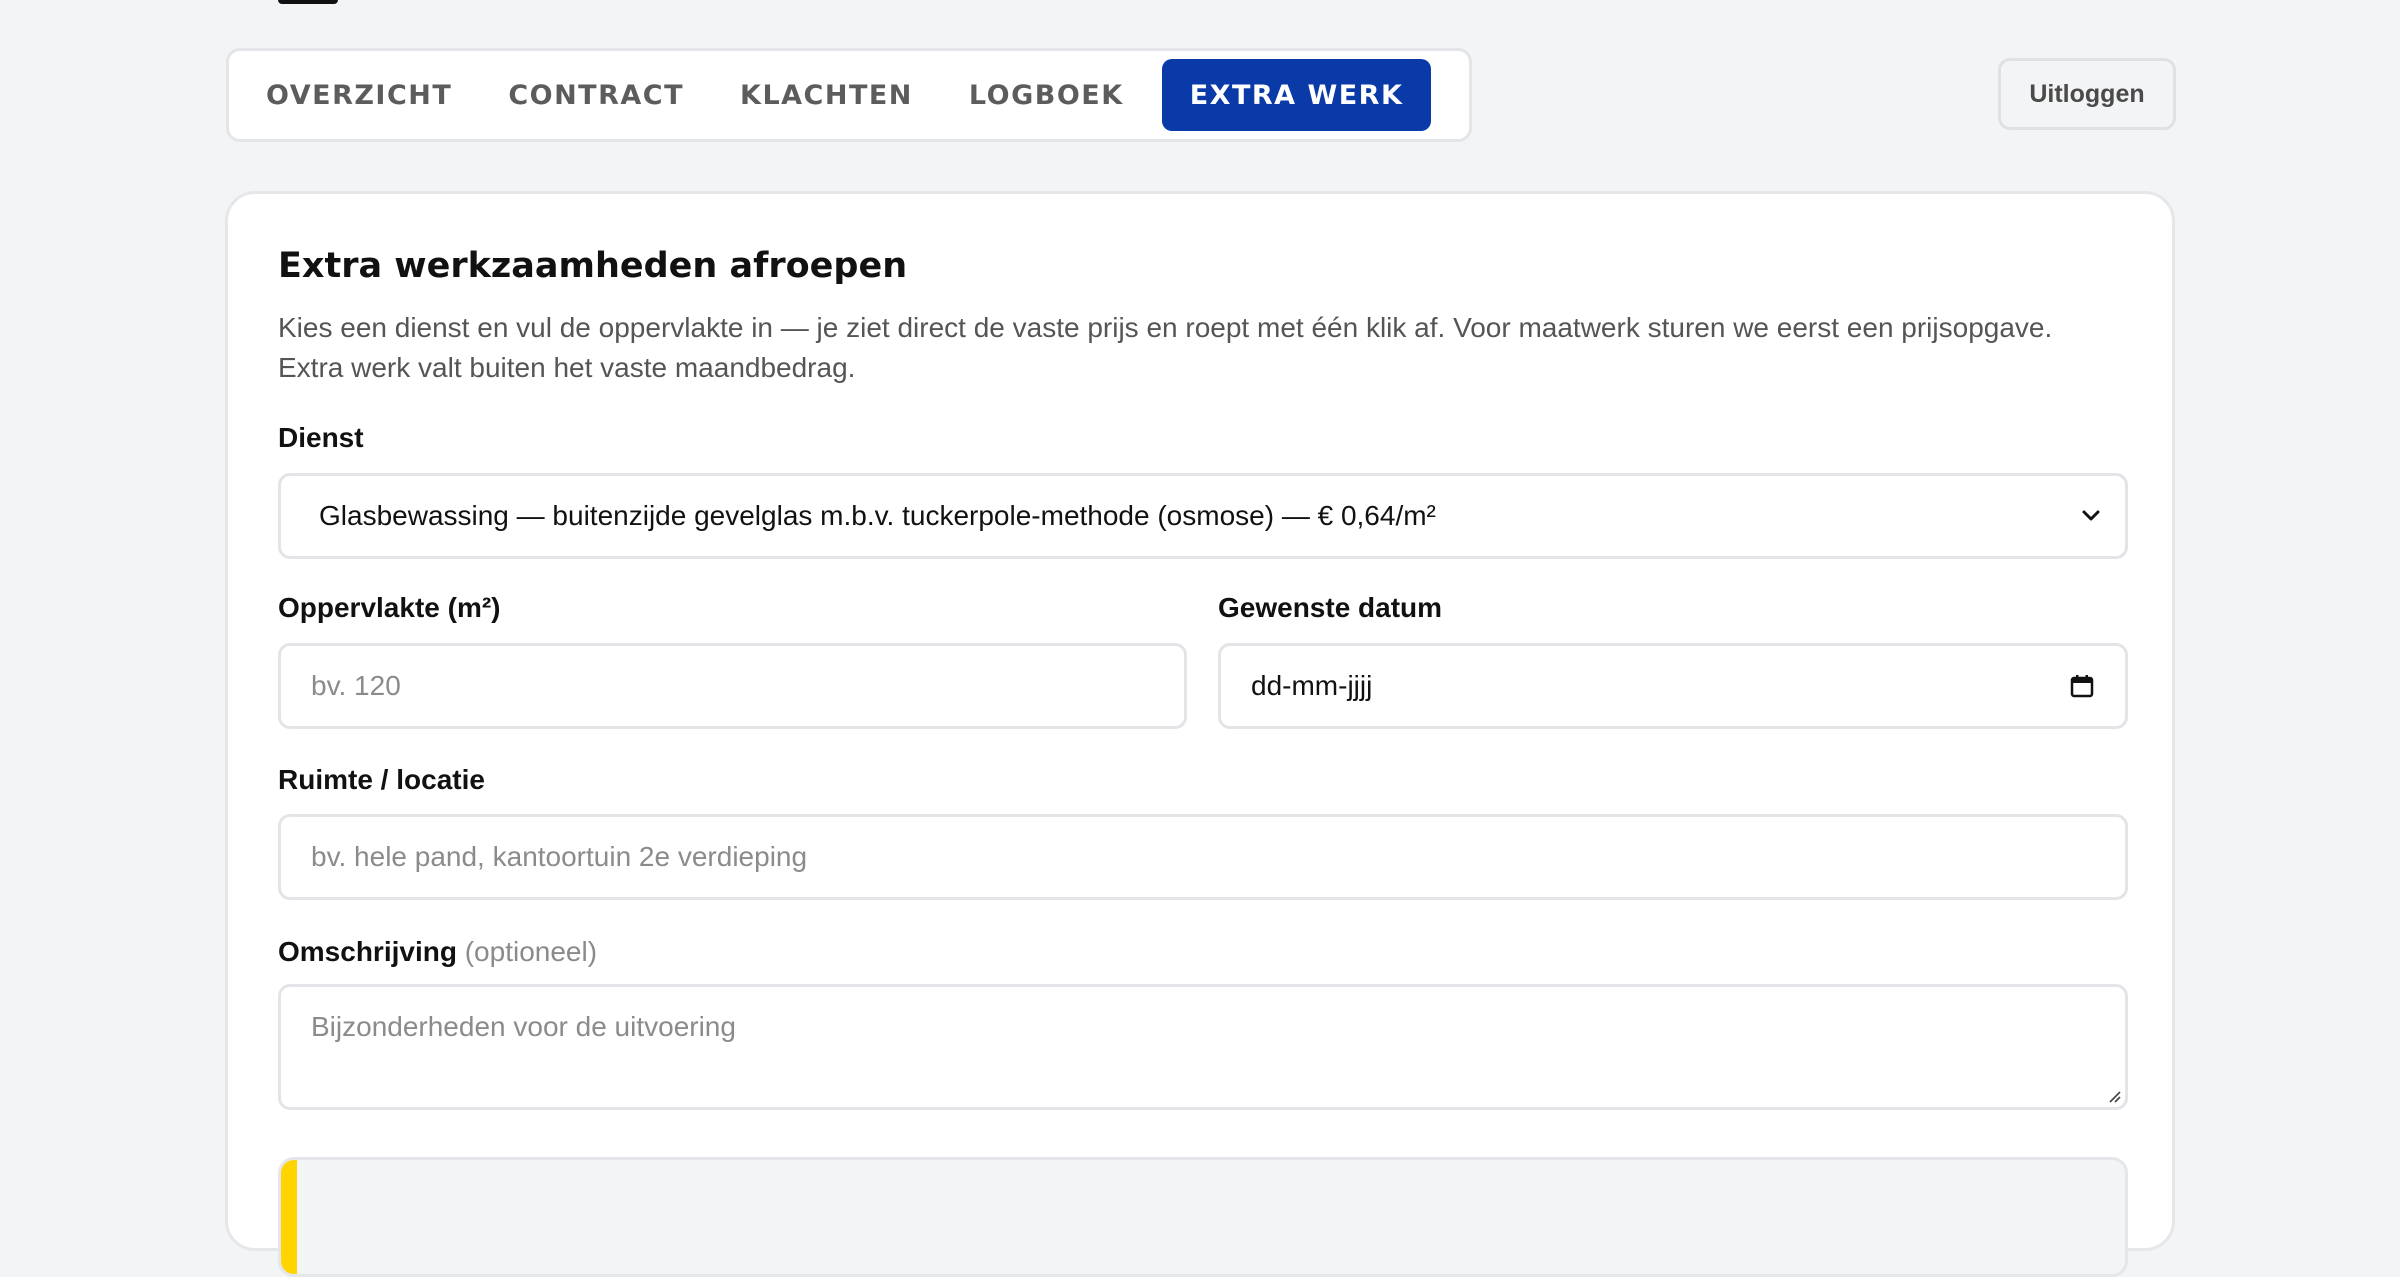  Describe the element at coordinates (381, 779) in the screenshot. I see `location-label: Ruimte / locatie` at that location.